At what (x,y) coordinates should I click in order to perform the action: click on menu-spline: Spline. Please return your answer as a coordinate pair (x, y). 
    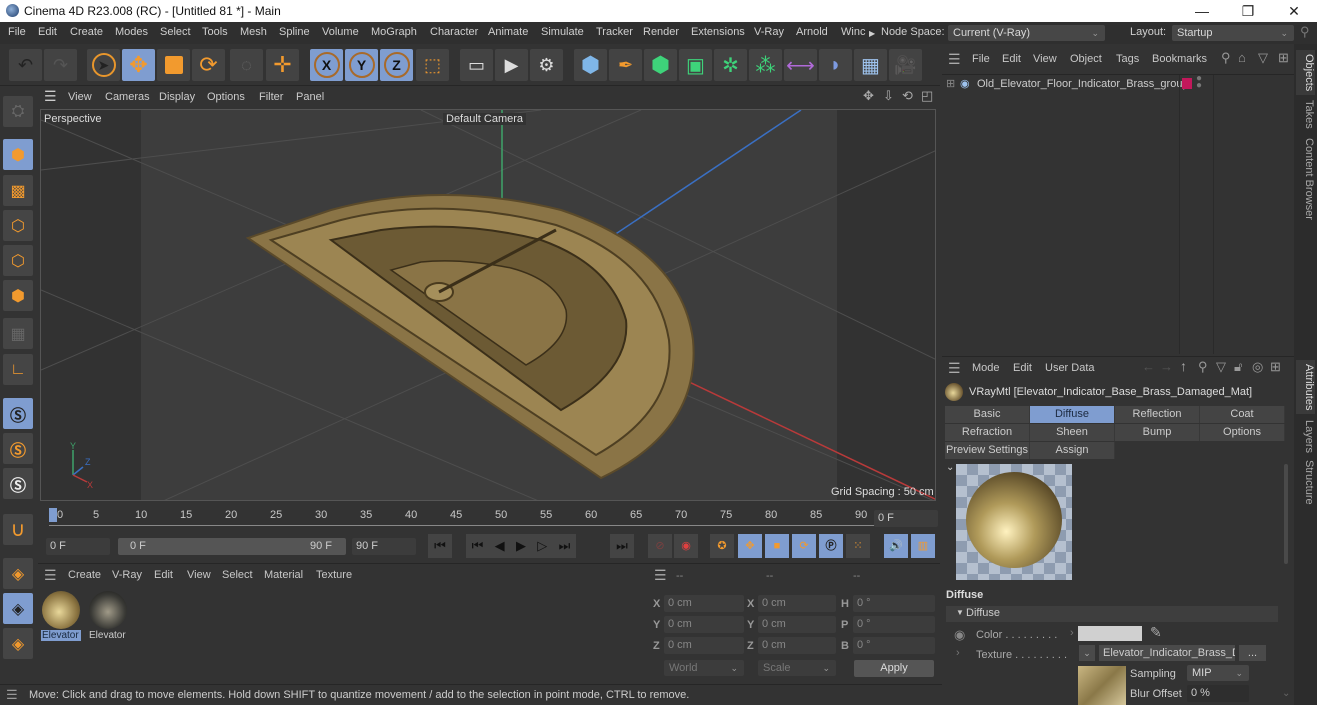
    Looking at the image, I should click on (294, 32).